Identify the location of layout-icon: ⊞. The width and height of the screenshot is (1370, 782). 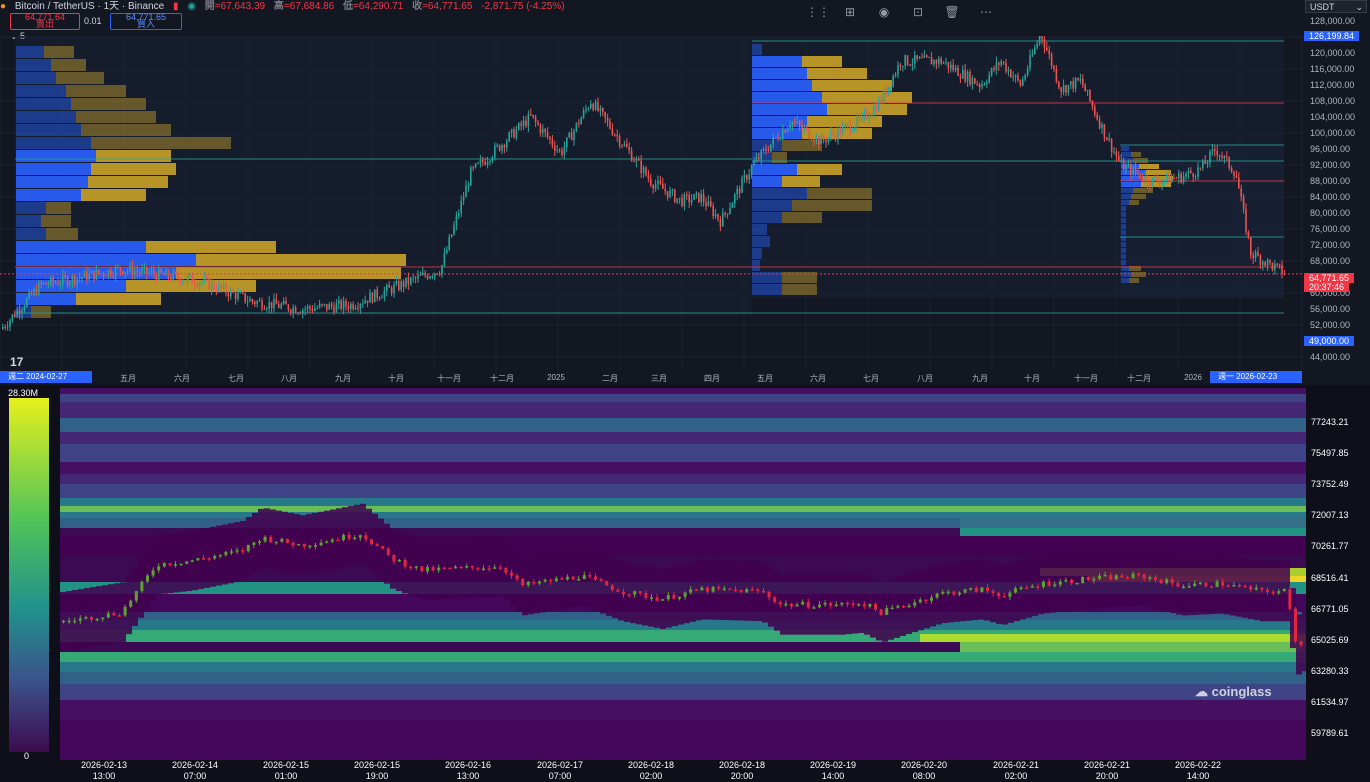
(850, 13).